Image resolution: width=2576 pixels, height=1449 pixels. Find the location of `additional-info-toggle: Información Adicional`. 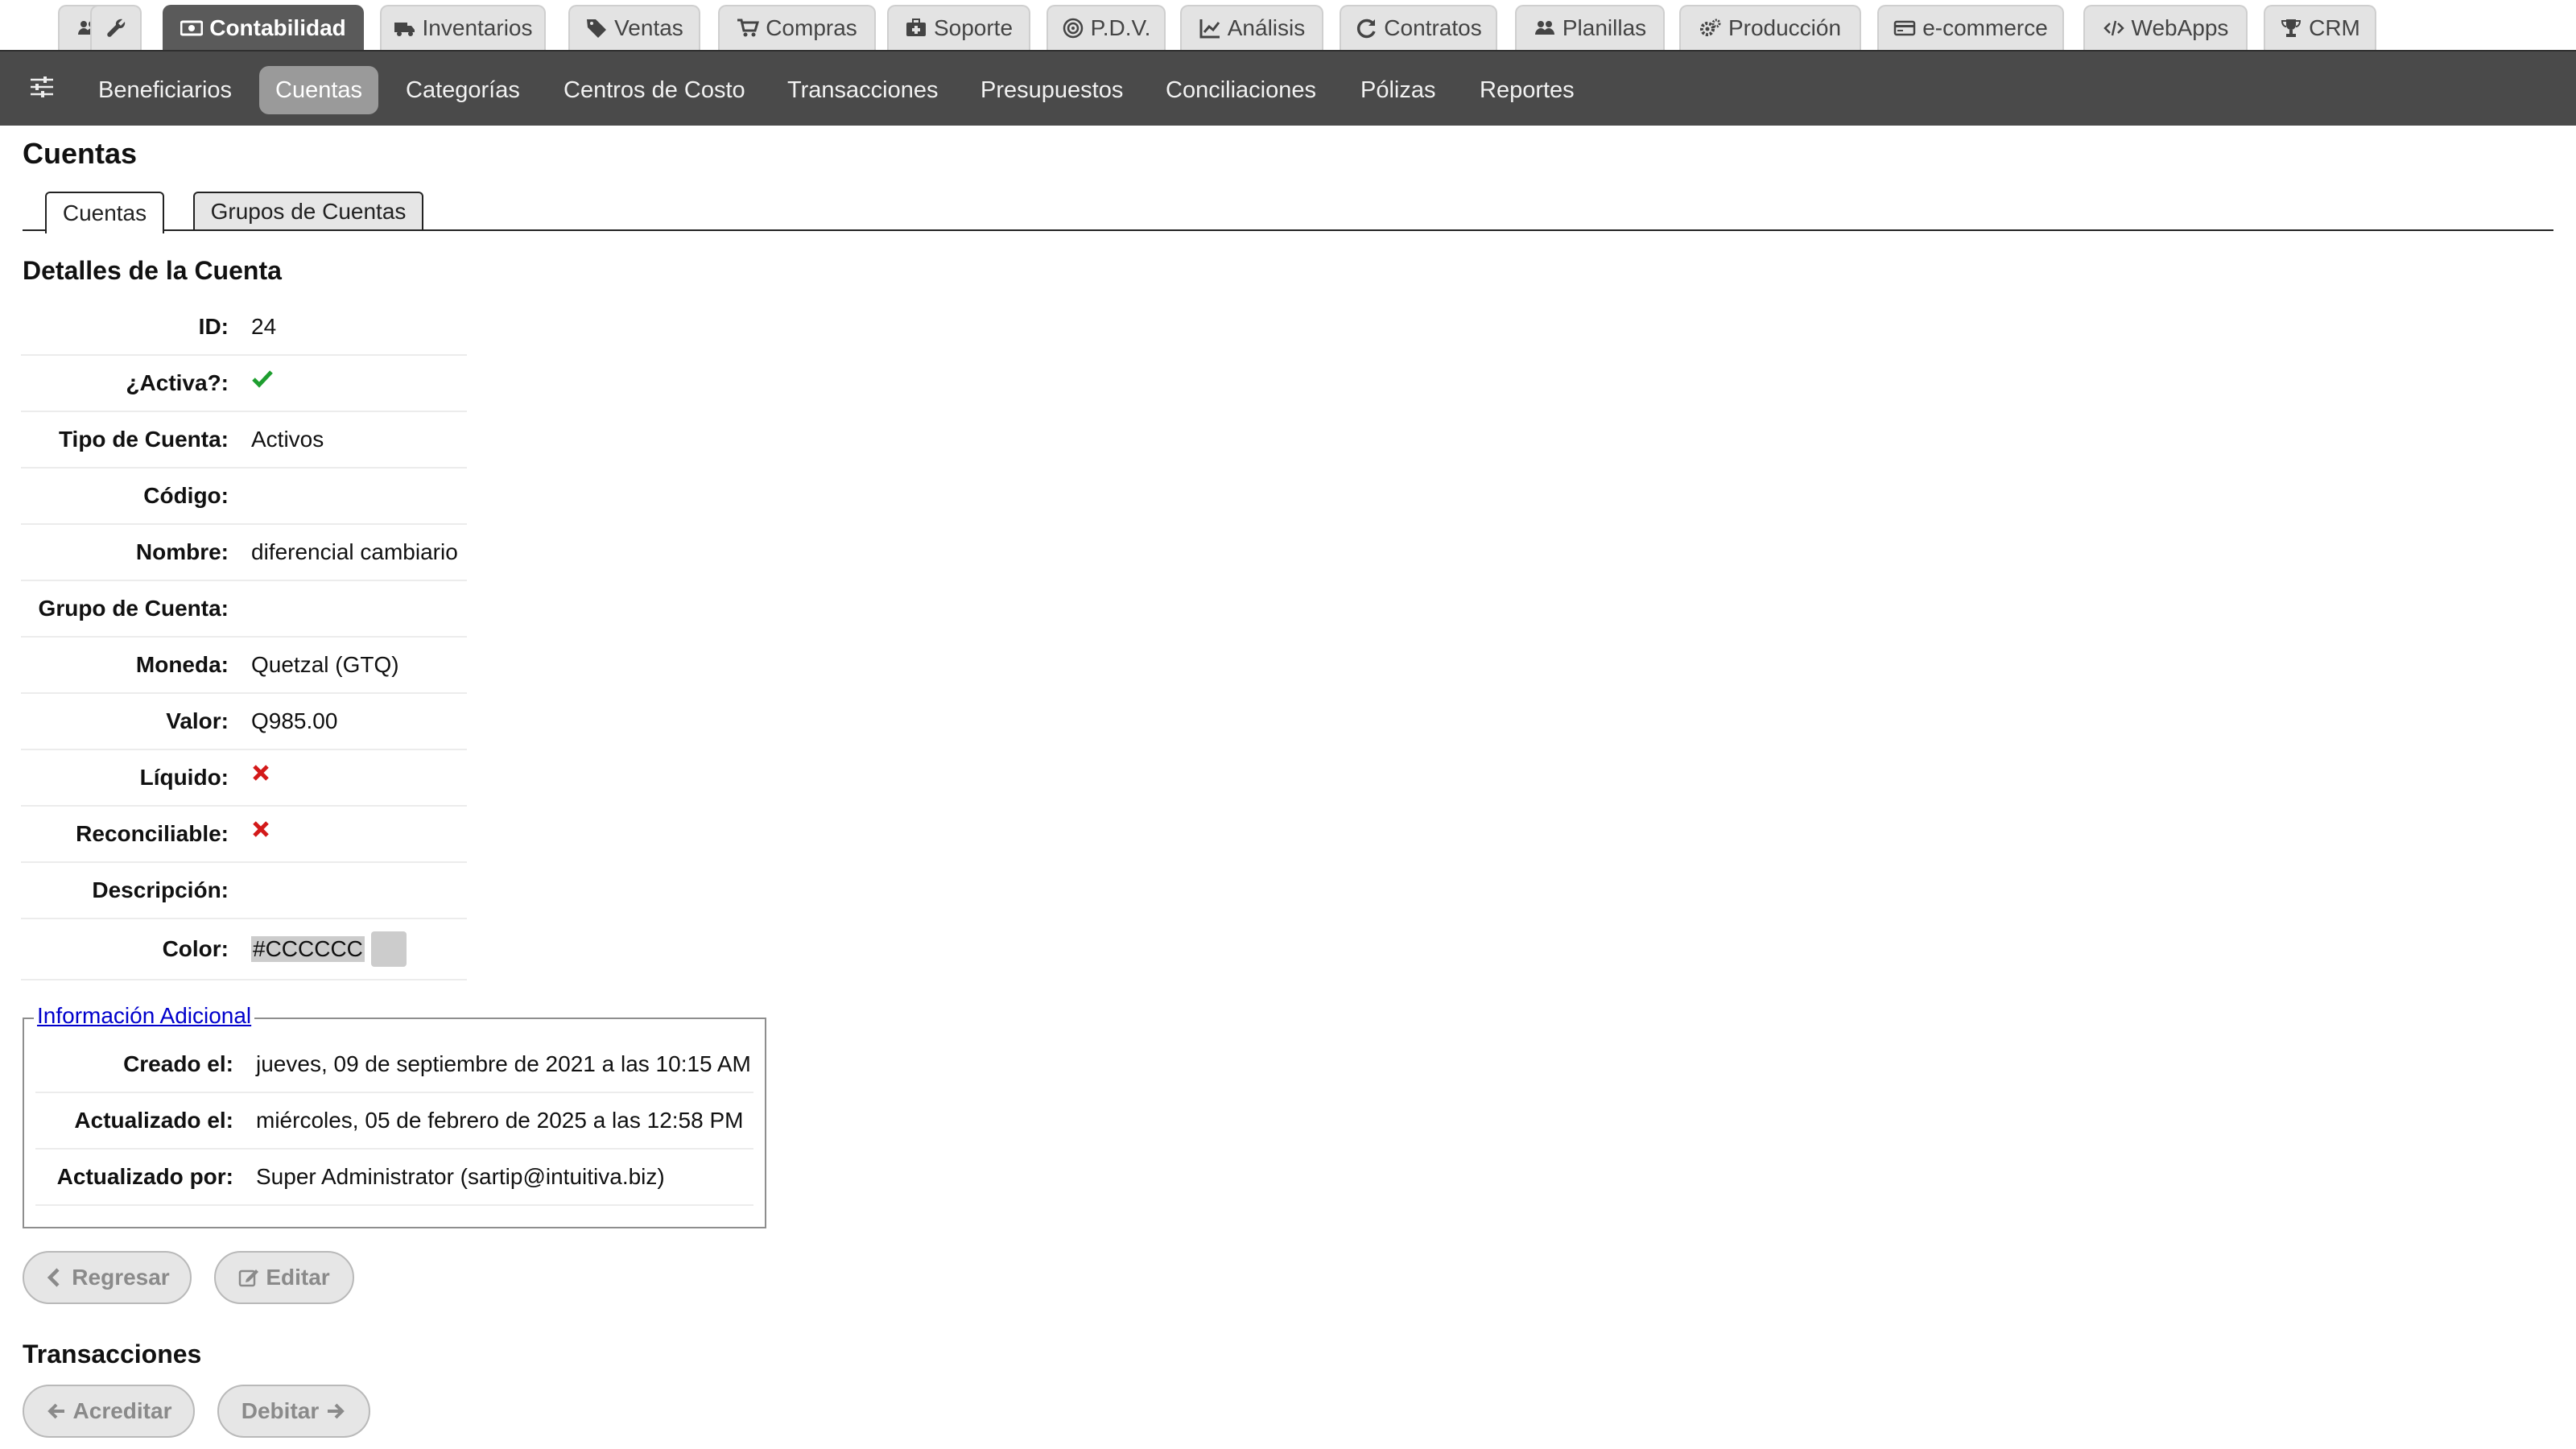

additional-info-toggle: Información Adicional is located at coordinates (144, 1016).